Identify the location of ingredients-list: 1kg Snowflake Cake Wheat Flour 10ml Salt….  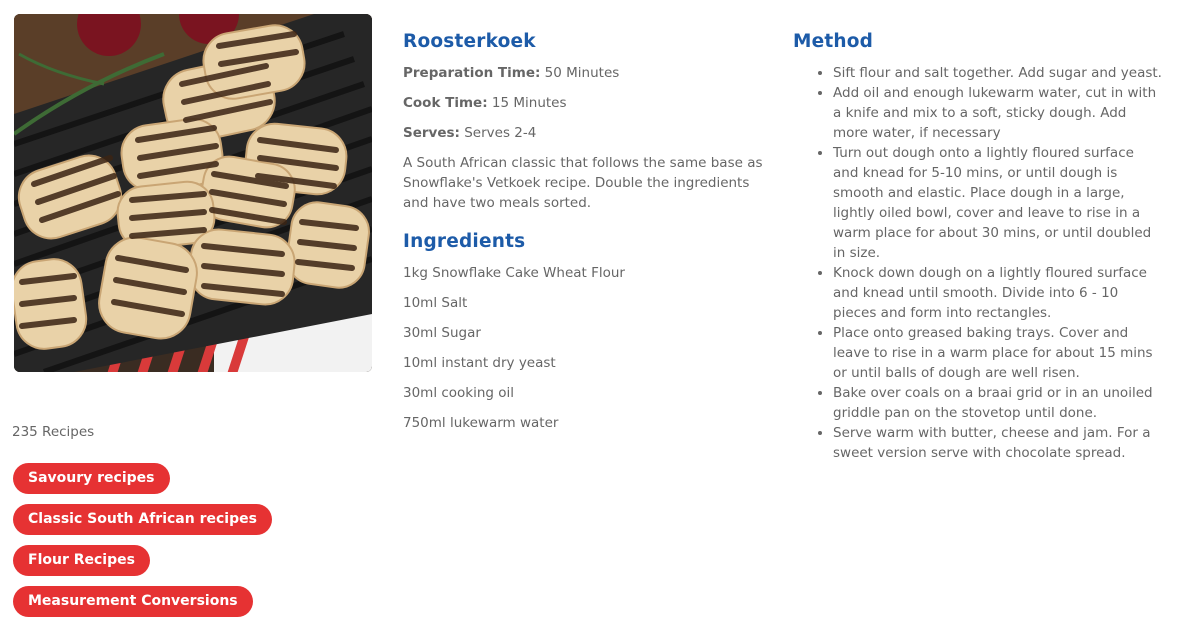
(583, 348).